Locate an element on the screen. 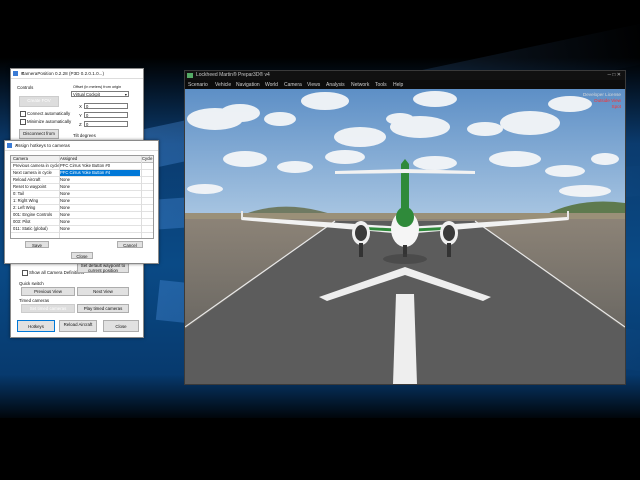  table-row: 011: Static (global) None is located at coordinates (82, 229).